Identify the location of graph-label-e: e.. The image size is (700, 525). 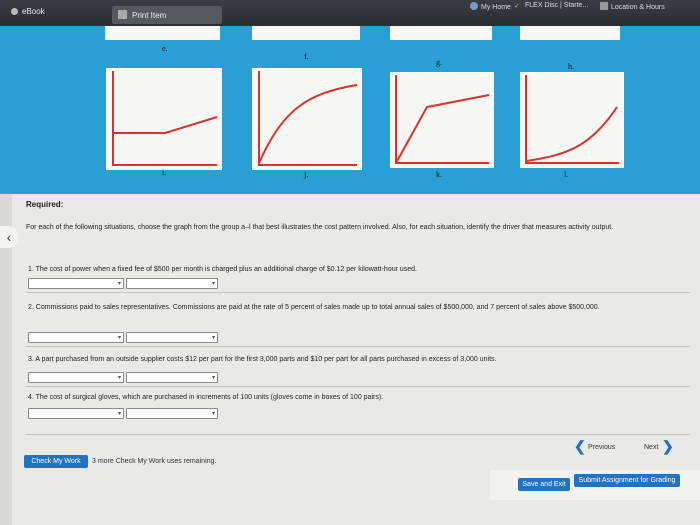
(165, 48).